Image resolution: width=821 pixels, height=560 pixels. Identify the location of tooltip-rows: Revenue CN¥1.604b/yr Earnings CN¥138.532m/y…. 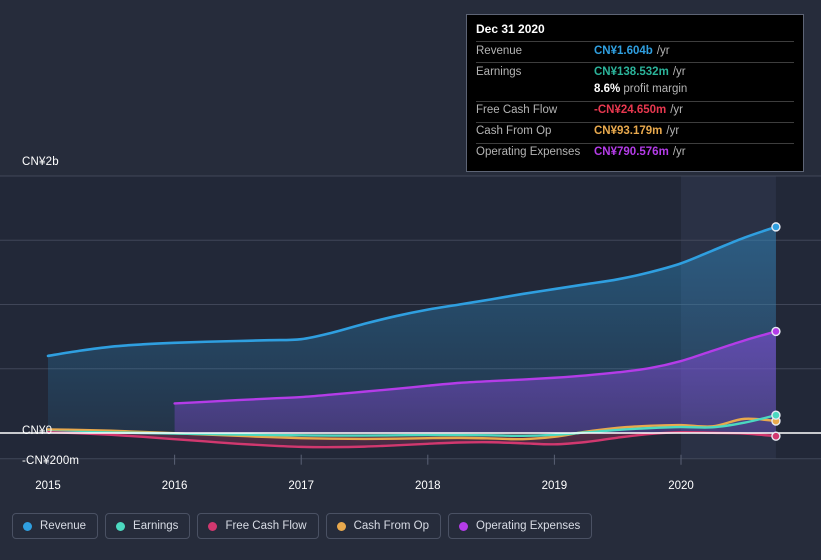
(635, 102).